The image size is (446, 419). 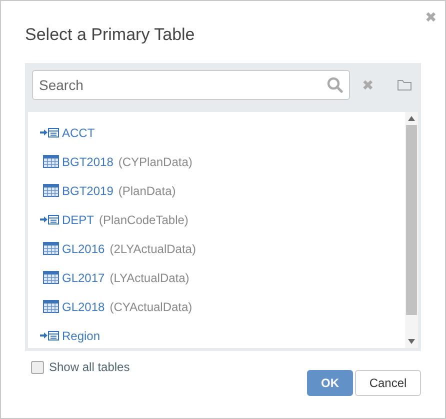 I want to click on table-alias: (CYPlanData), so click(x=155, y=161).